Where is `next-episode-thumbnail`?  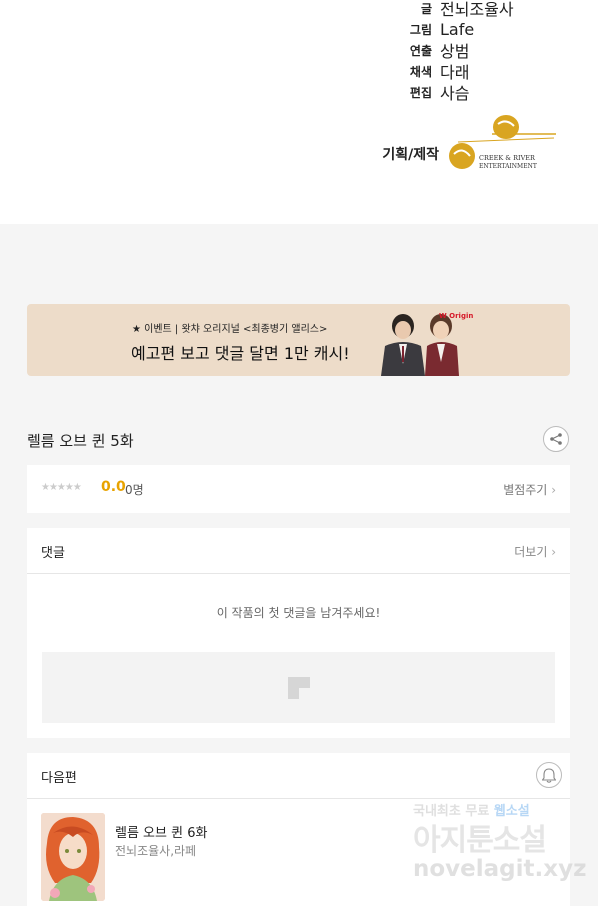 next-episode-thumbnail is located at coordinates (73, 857).